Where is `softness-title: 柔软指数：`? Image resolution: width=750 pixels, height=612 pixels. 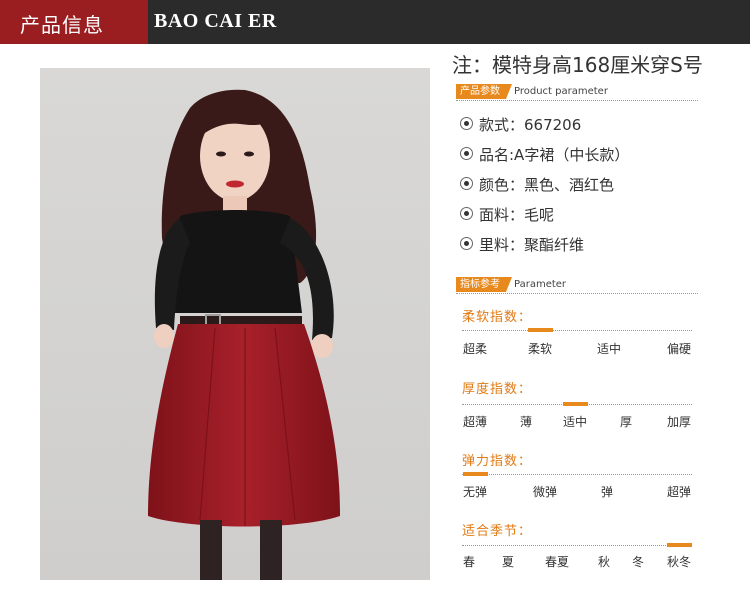 softness-title: 柔软指数： is located at coordinates (497, 317).